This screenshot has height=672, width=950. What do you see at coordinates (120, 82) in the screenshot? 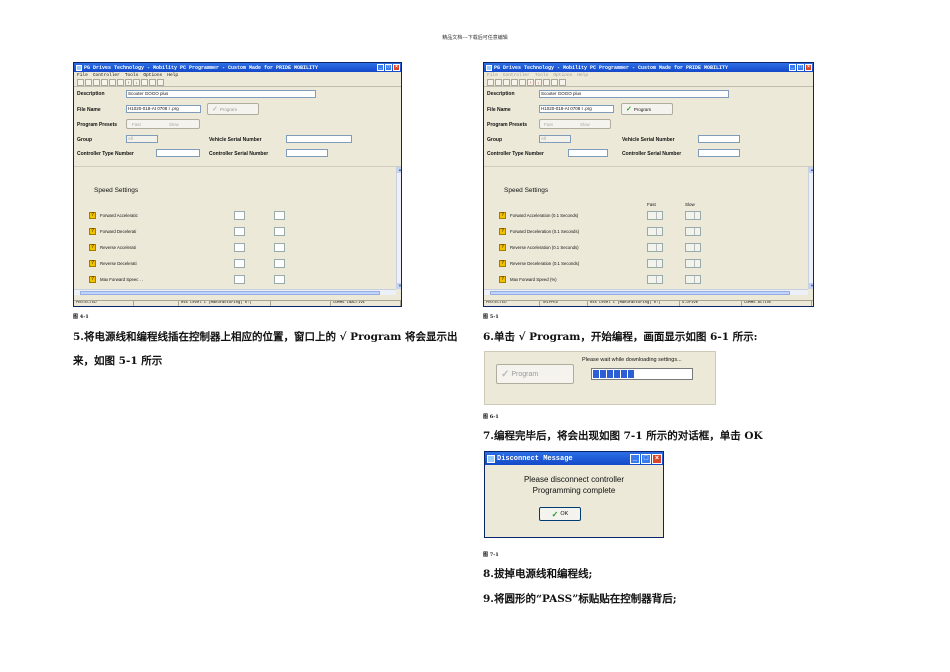
I see `compare-icon` at bounding box center [120, 82].